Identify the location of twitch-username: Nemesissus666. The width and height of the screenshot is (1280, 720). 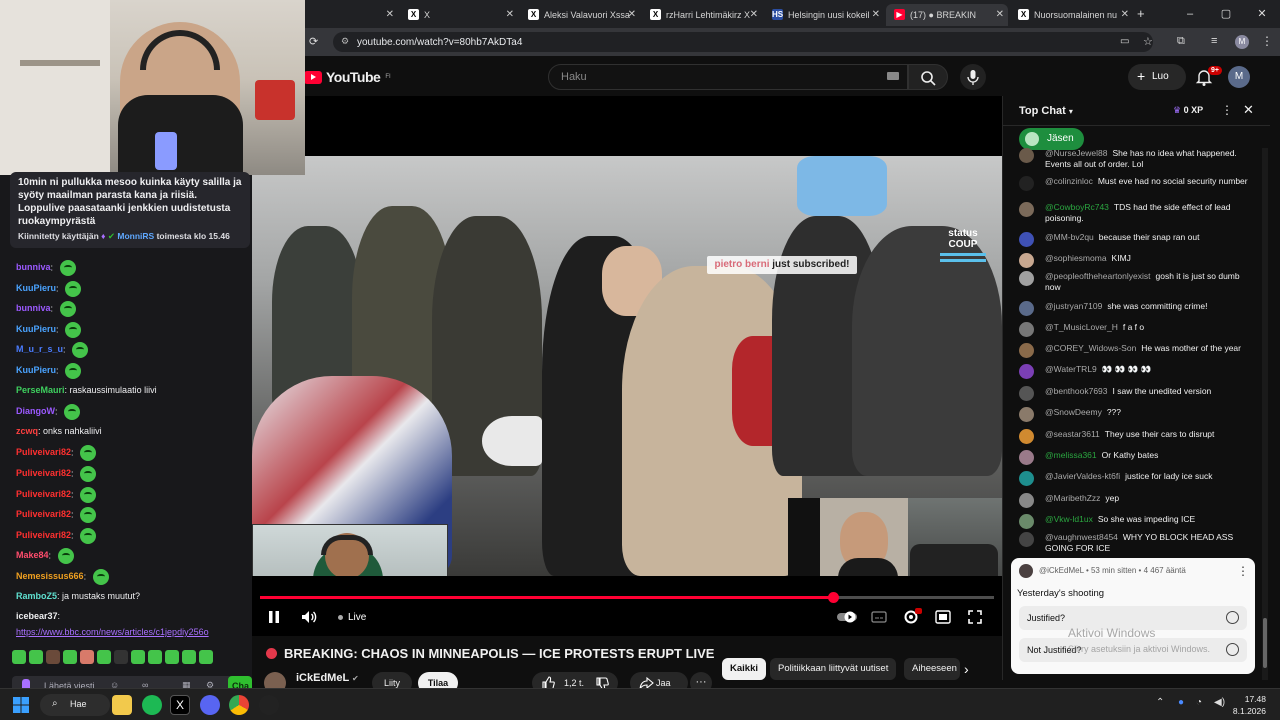
(50, 576).